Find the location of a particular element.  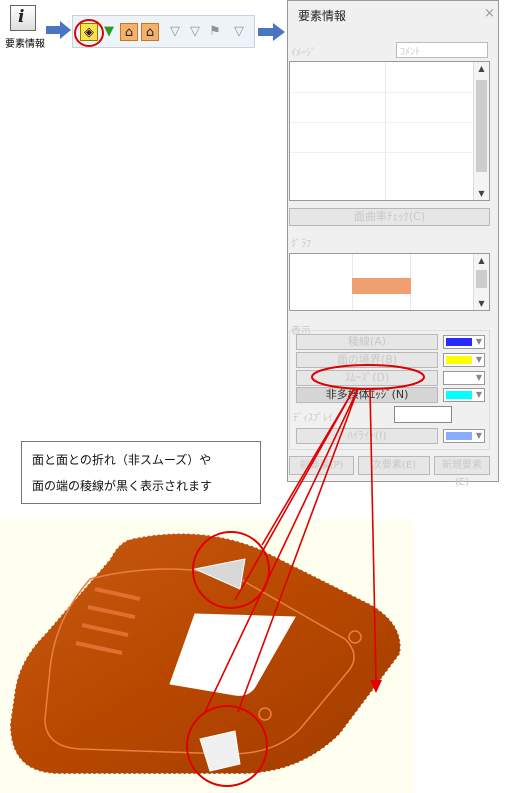

detail-circle-top is located at coordinates (231, 570).